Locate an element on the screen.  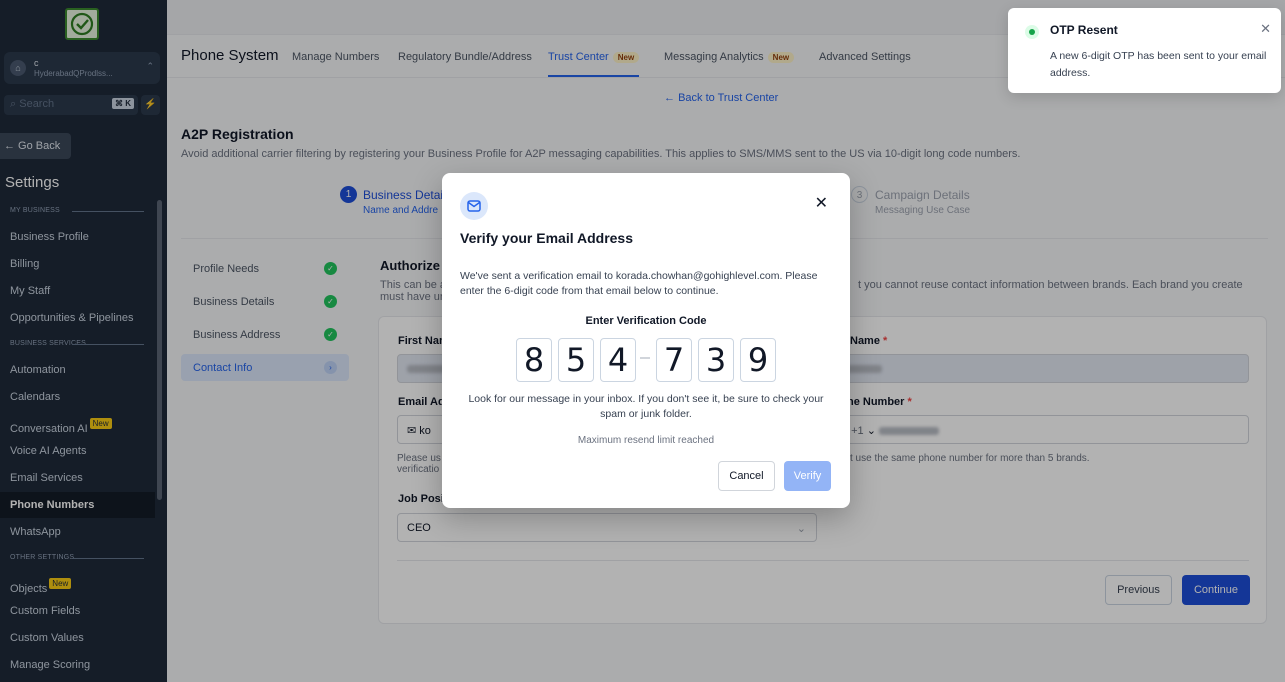
otp-digit-1: 8 is located at coordinates (534, 360).